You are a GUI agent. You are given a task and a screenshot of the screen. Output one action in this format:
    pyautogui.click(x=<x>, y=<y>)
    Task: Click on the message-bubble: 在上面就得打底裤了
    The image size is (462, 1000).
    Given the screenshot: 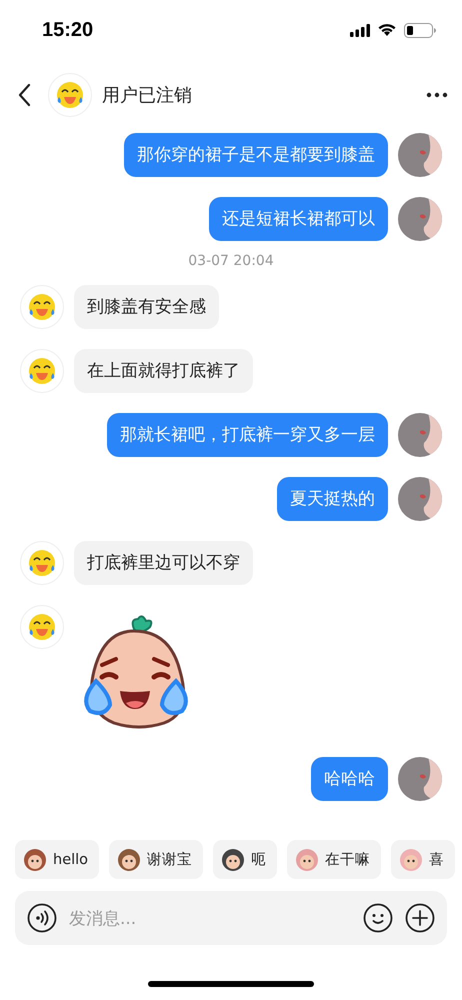 What is the action you would take?
    pyautogui.click(x=163, y=371)
    